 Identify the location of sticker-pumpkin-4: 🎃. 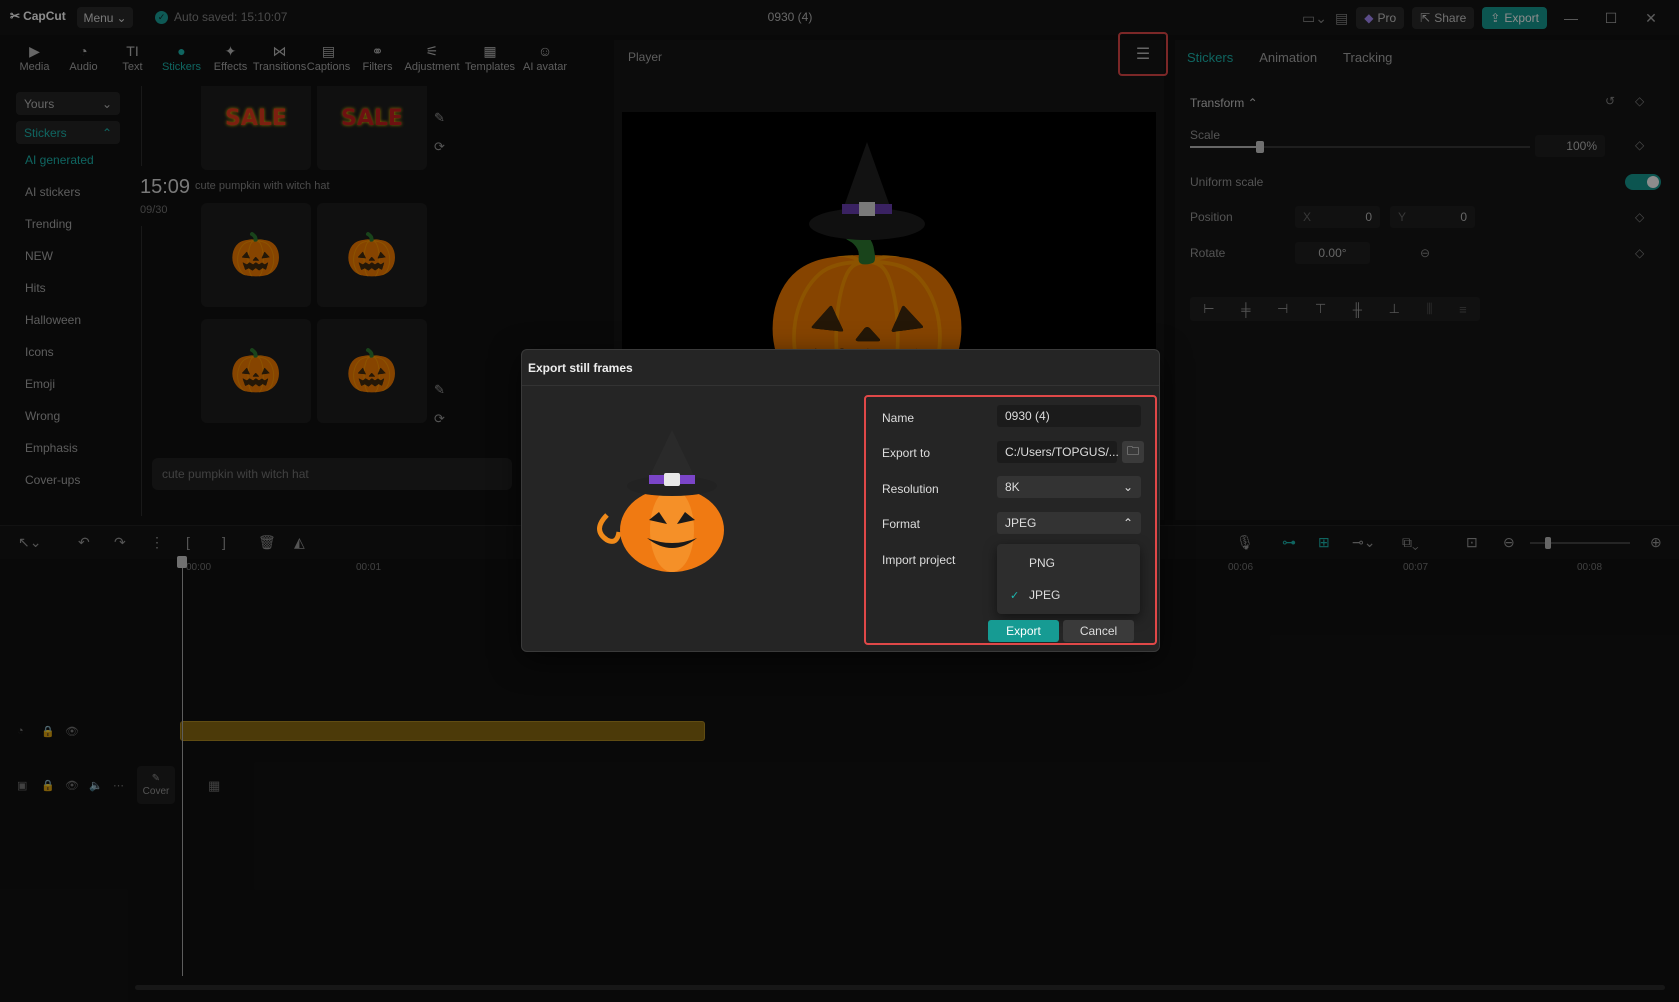
(372, 371).